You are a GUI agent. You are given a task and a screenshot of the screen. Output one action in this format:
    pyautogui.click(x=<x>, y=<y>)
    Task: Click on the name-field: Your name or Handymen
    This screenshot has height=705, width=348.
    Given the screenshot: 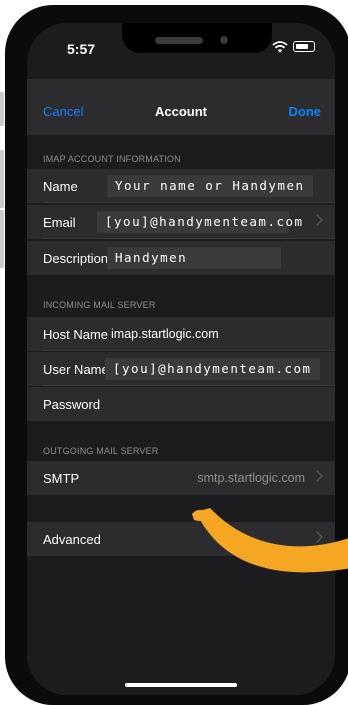 What is the action you would take?
    pyautogui.click(x=210, y=186)
    